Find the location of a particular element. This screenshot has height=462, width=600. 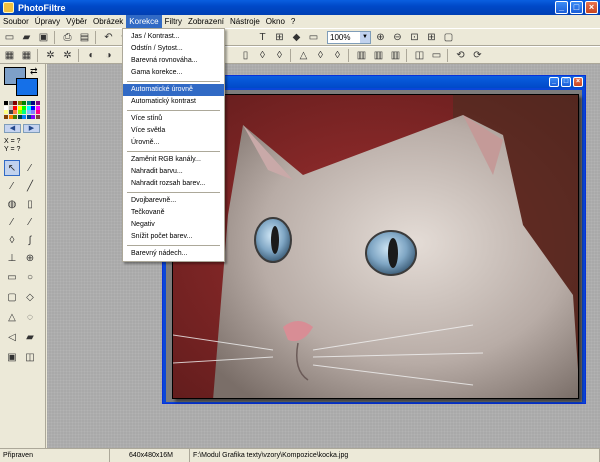

smudge-tool-icon: ∫ is located at coordinates (30, 240).